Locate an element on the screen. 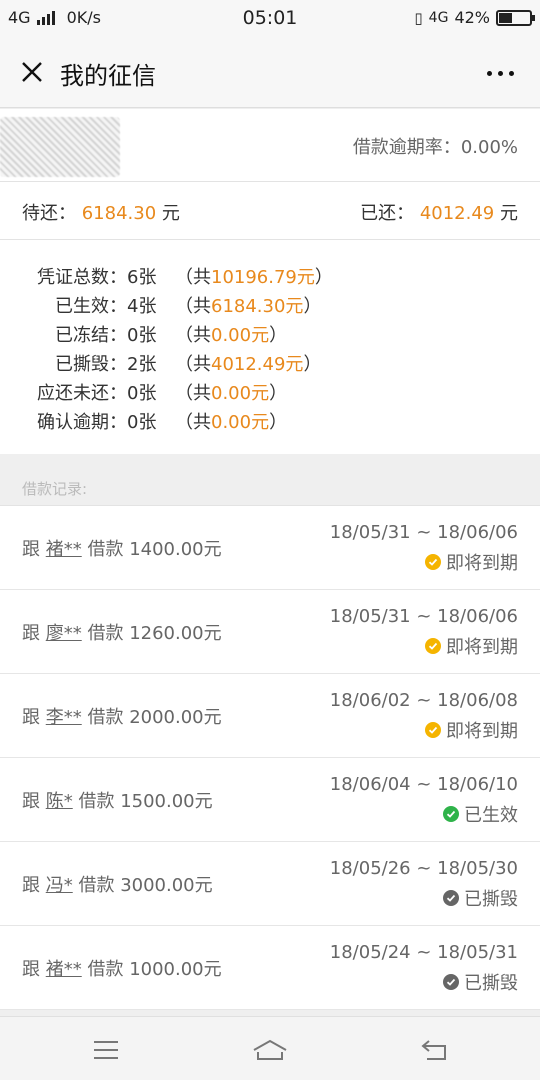  stat-label: 已生效： is located at coordinates (91, 306).